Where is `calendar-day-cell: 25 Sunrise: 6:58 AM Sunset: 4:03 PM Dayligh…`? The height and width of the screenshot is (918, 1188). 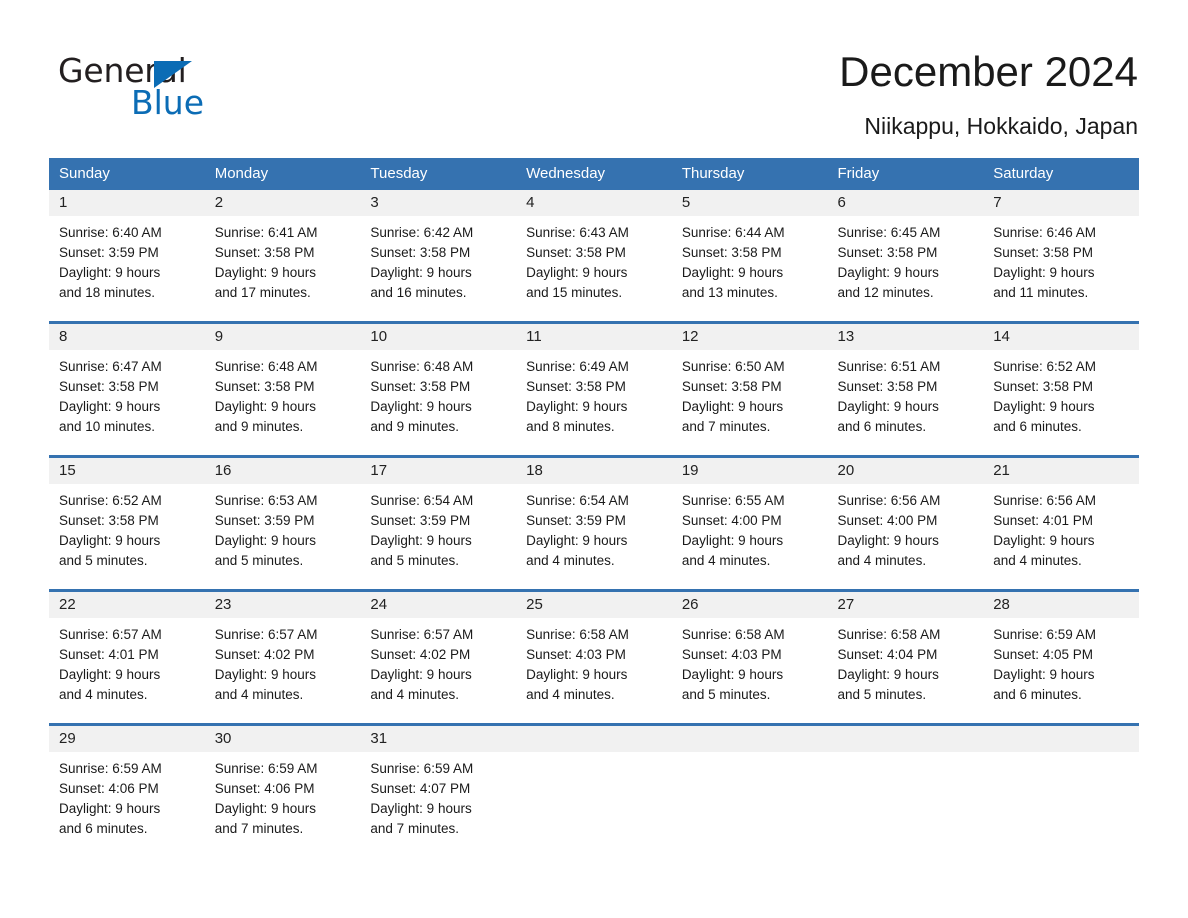 calendar-day-cell: 25 Sunrise: 6:58 AM Sunset: 4:03 PM Dayligh… is located at coordinates (594, 657).